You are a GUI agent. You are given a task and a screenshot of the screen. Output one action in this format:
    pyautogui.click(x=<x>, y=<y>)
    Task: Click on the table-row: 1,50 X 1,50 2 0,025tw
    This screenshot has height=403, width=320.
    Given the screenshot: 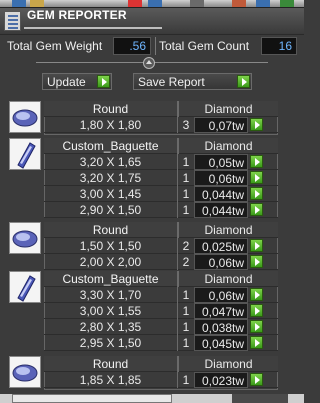 What is the action you would take?
    pyautogui.click(x=161, y=246)
    